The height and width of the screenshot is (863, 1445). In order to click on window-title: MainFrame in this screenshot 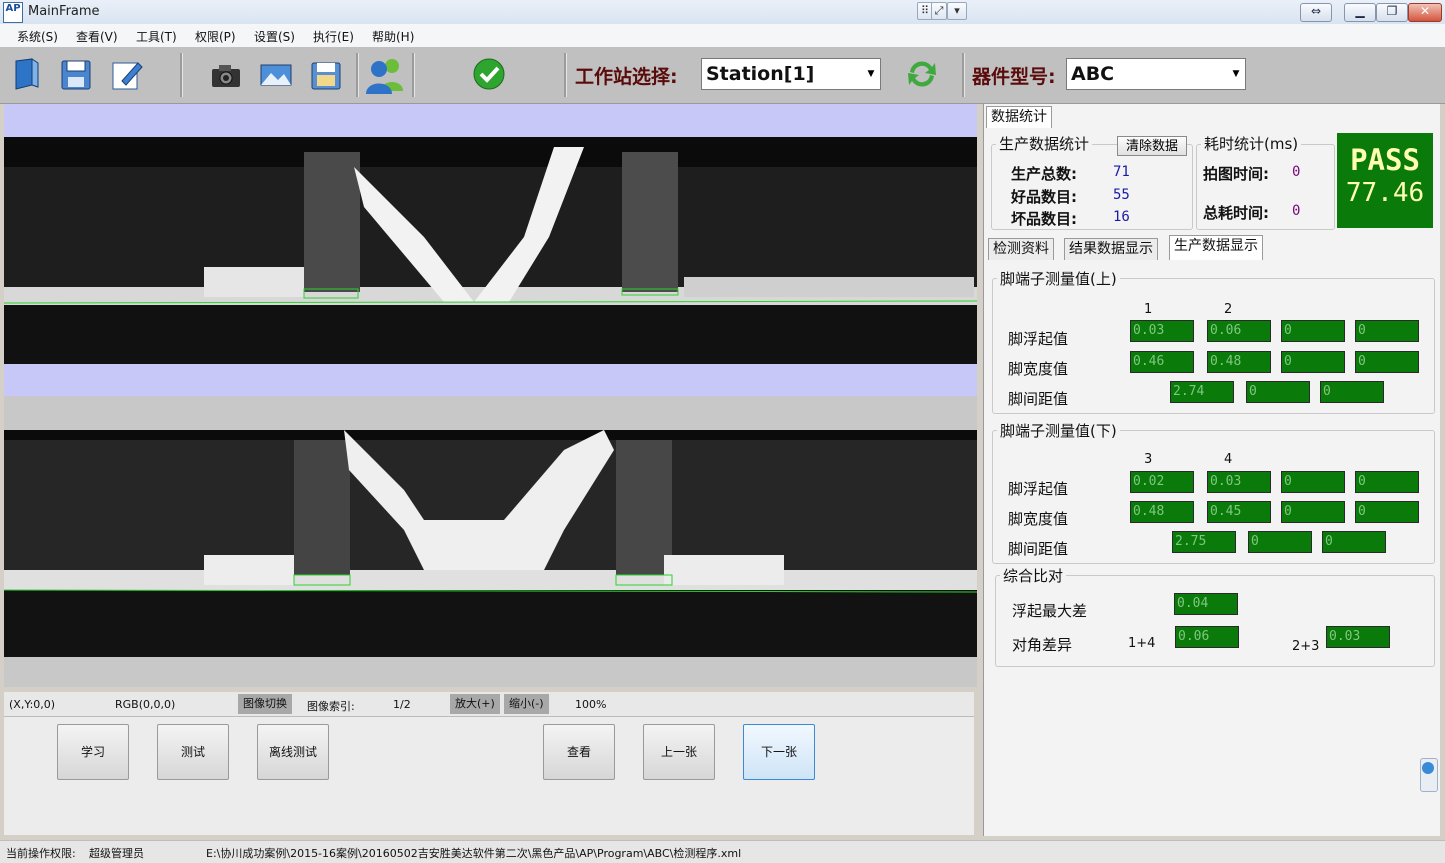, I will do `click(64, 11)`.